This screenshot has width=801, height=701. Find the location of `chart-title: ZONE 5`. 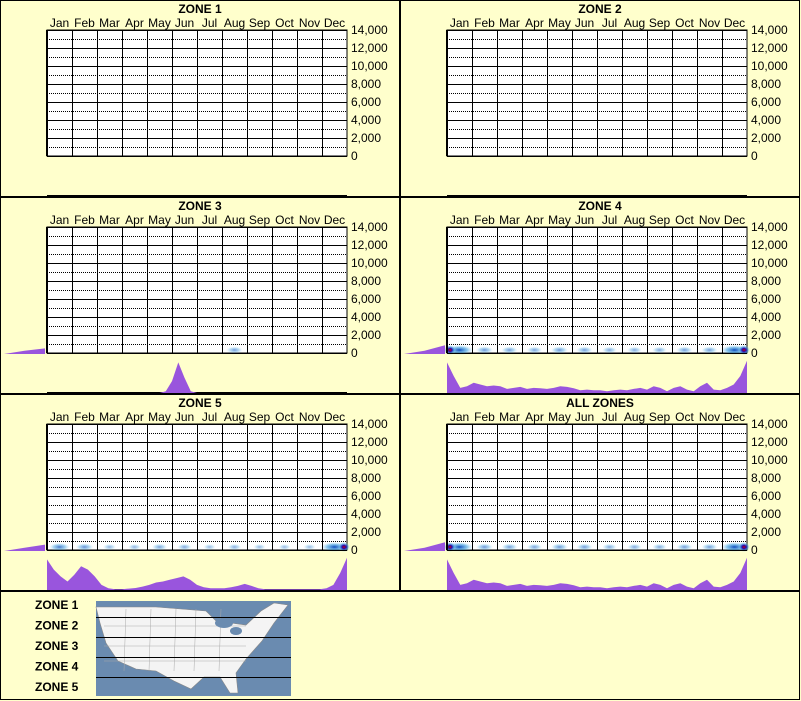

chart-title: ZONE 5 is located at coordinates (200, 403).